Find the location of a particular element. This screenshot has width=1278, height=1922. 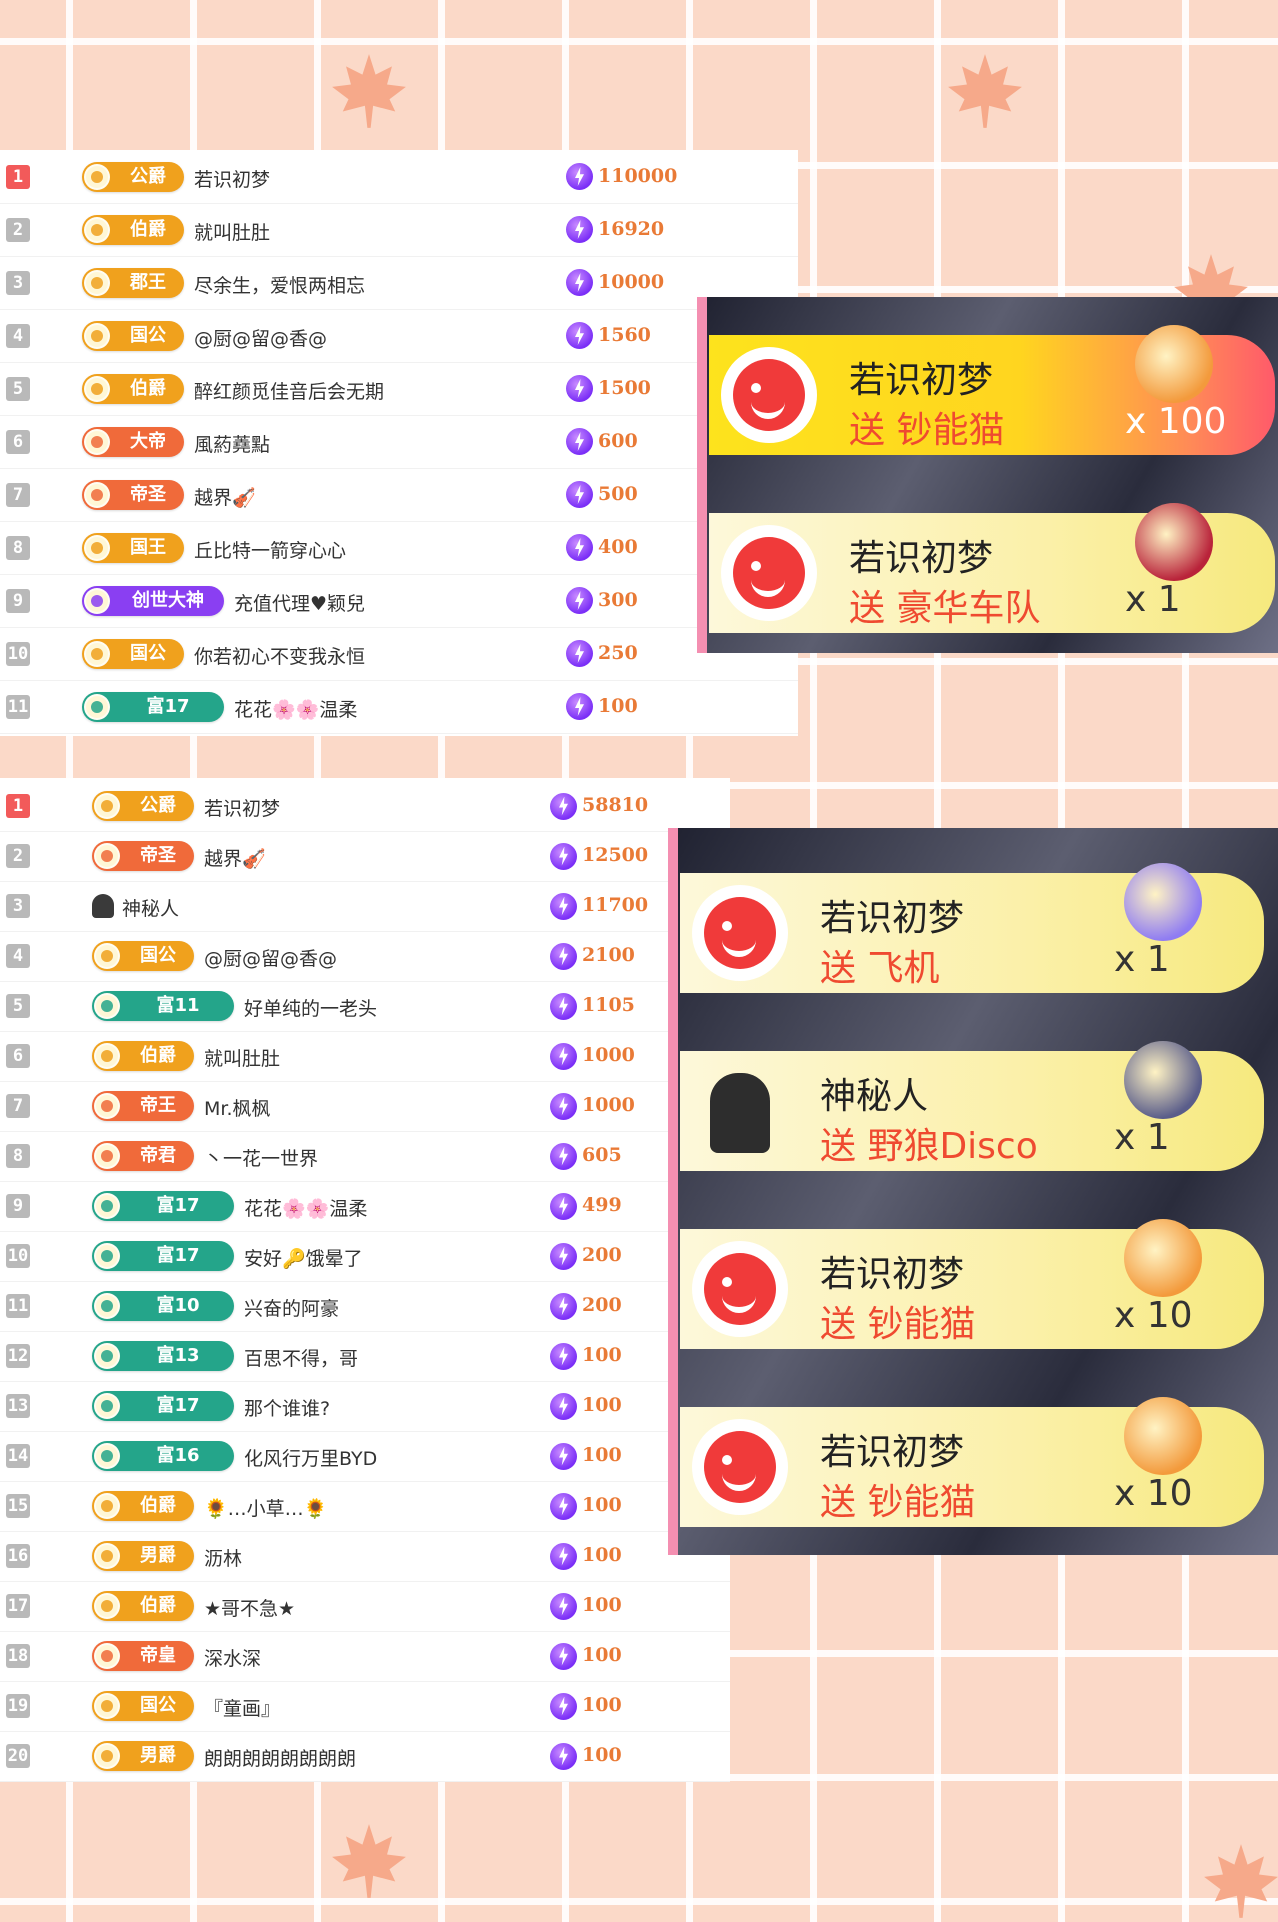

rank-number: 11 is located at coordinates (18, 706).